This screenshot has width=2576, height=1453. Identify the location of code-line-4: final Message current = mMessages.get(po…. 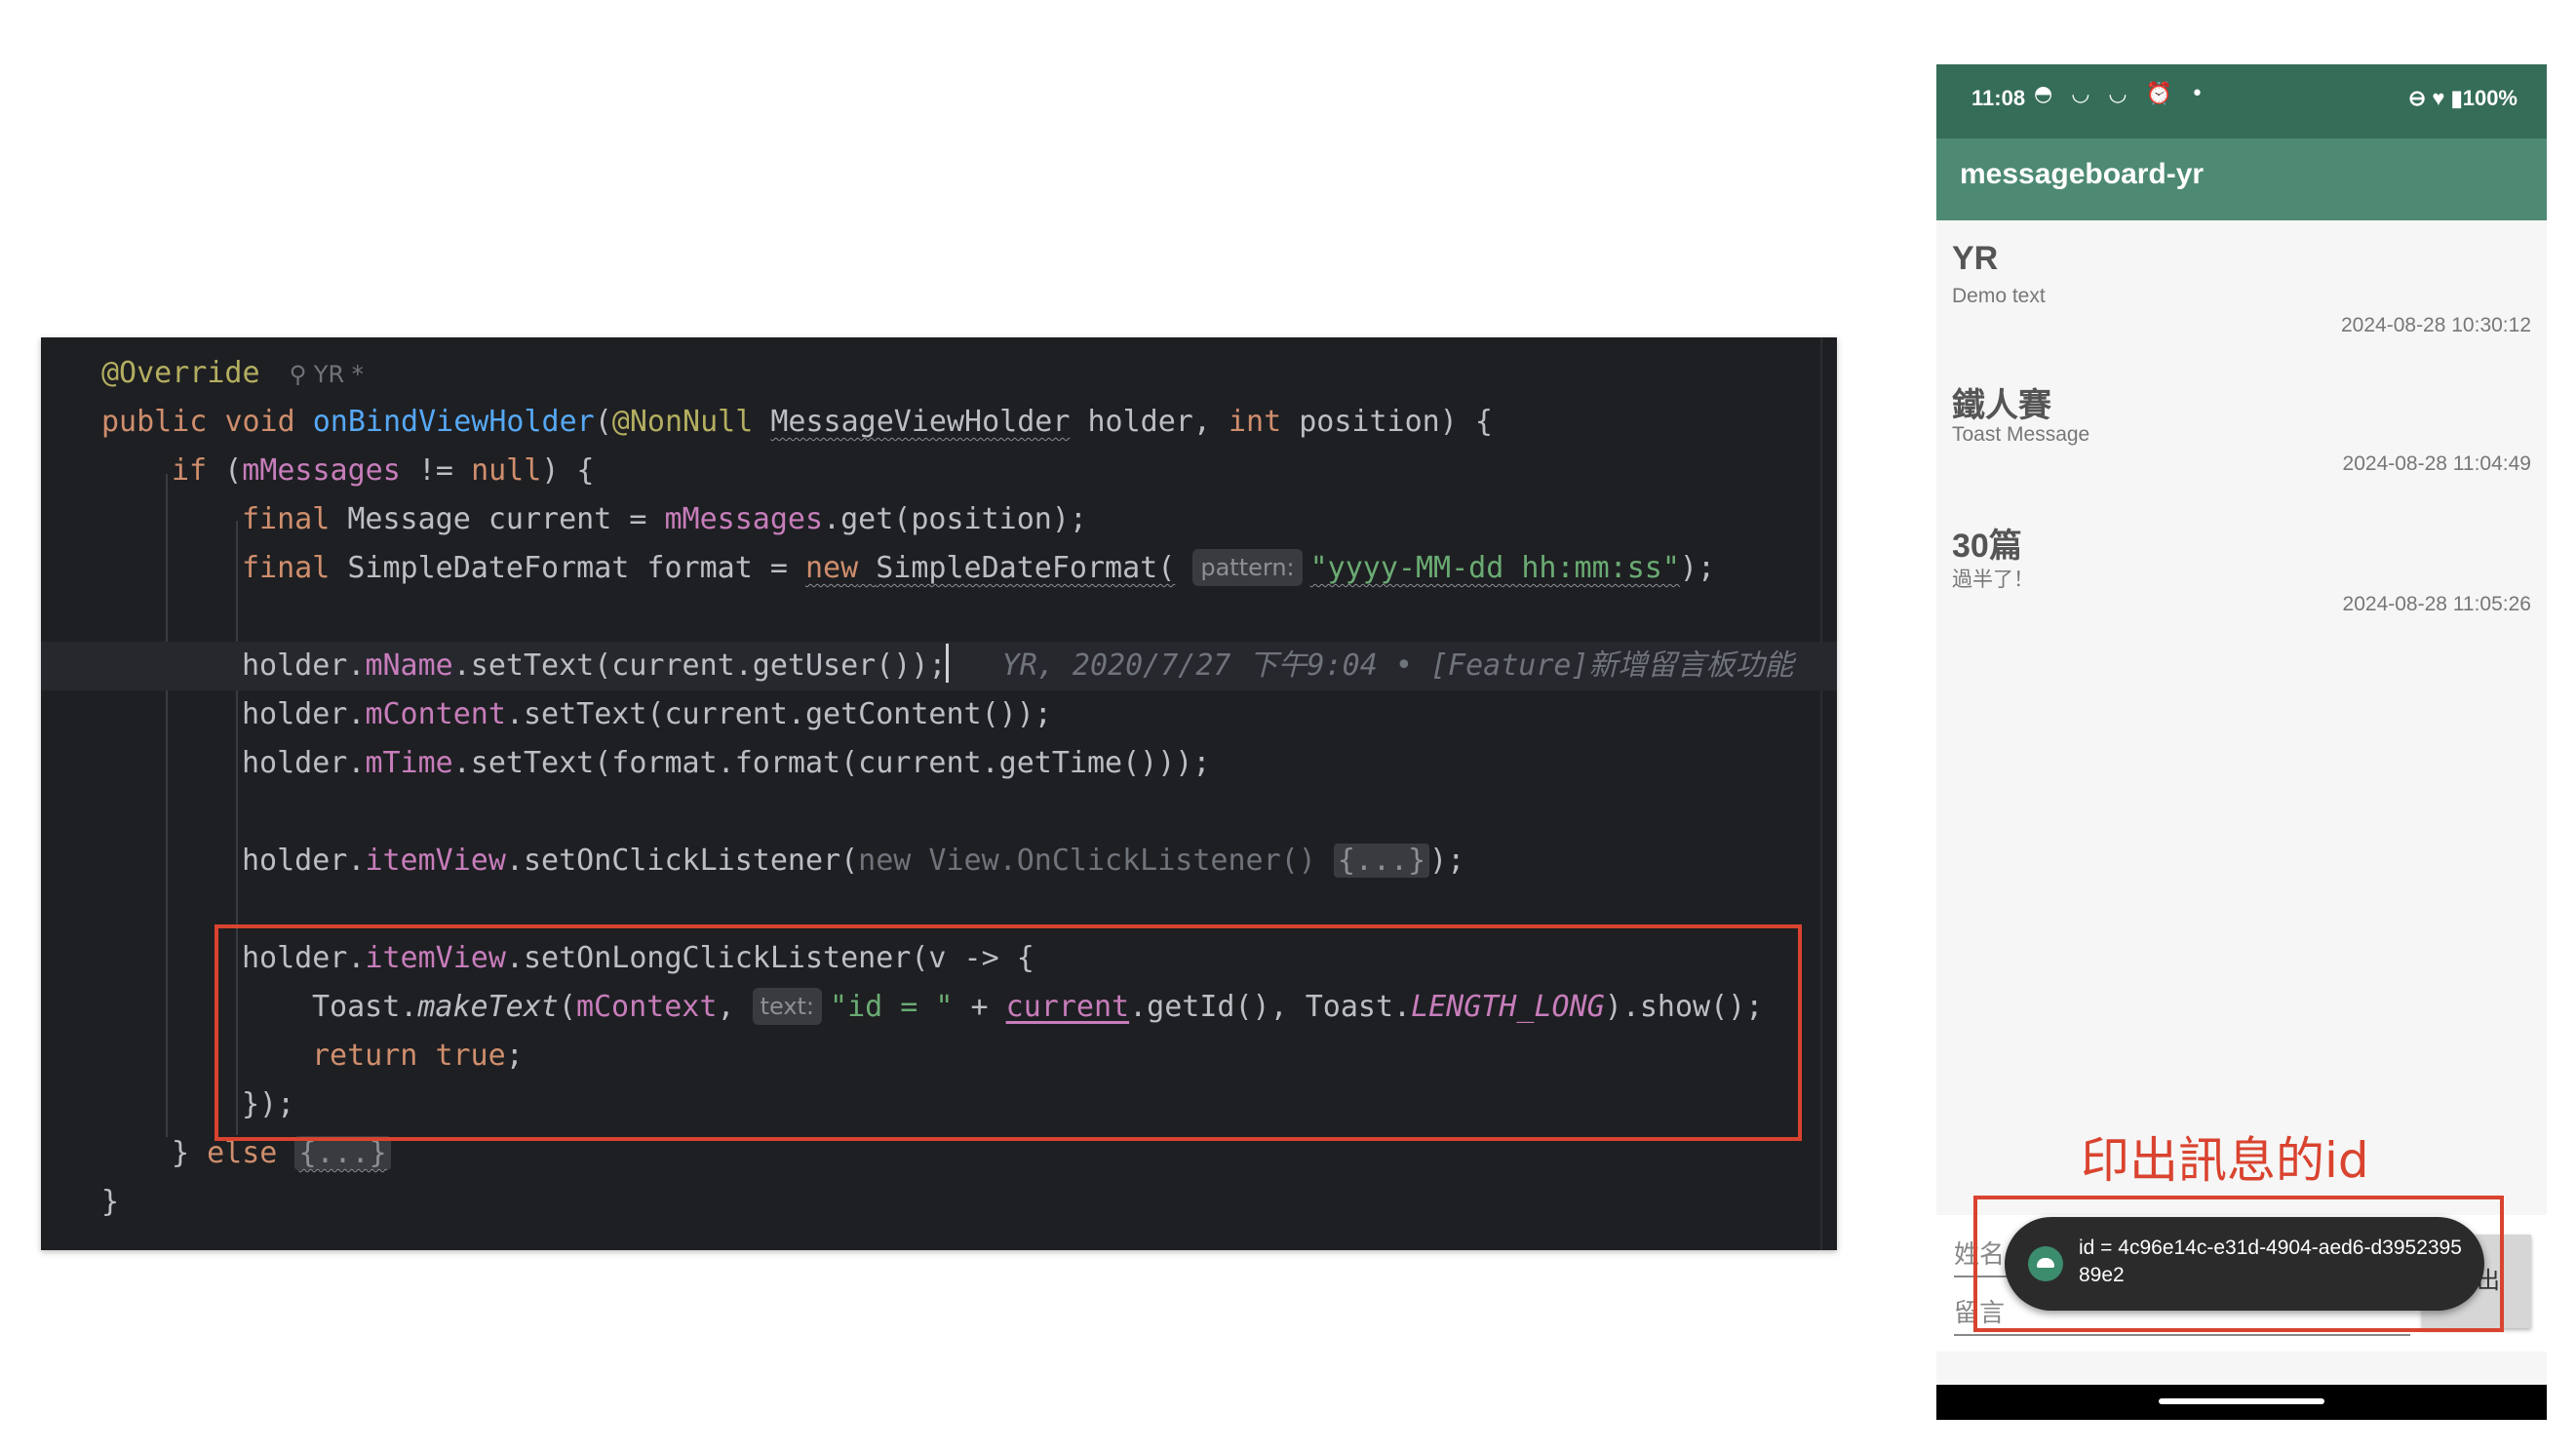
(664, 519).